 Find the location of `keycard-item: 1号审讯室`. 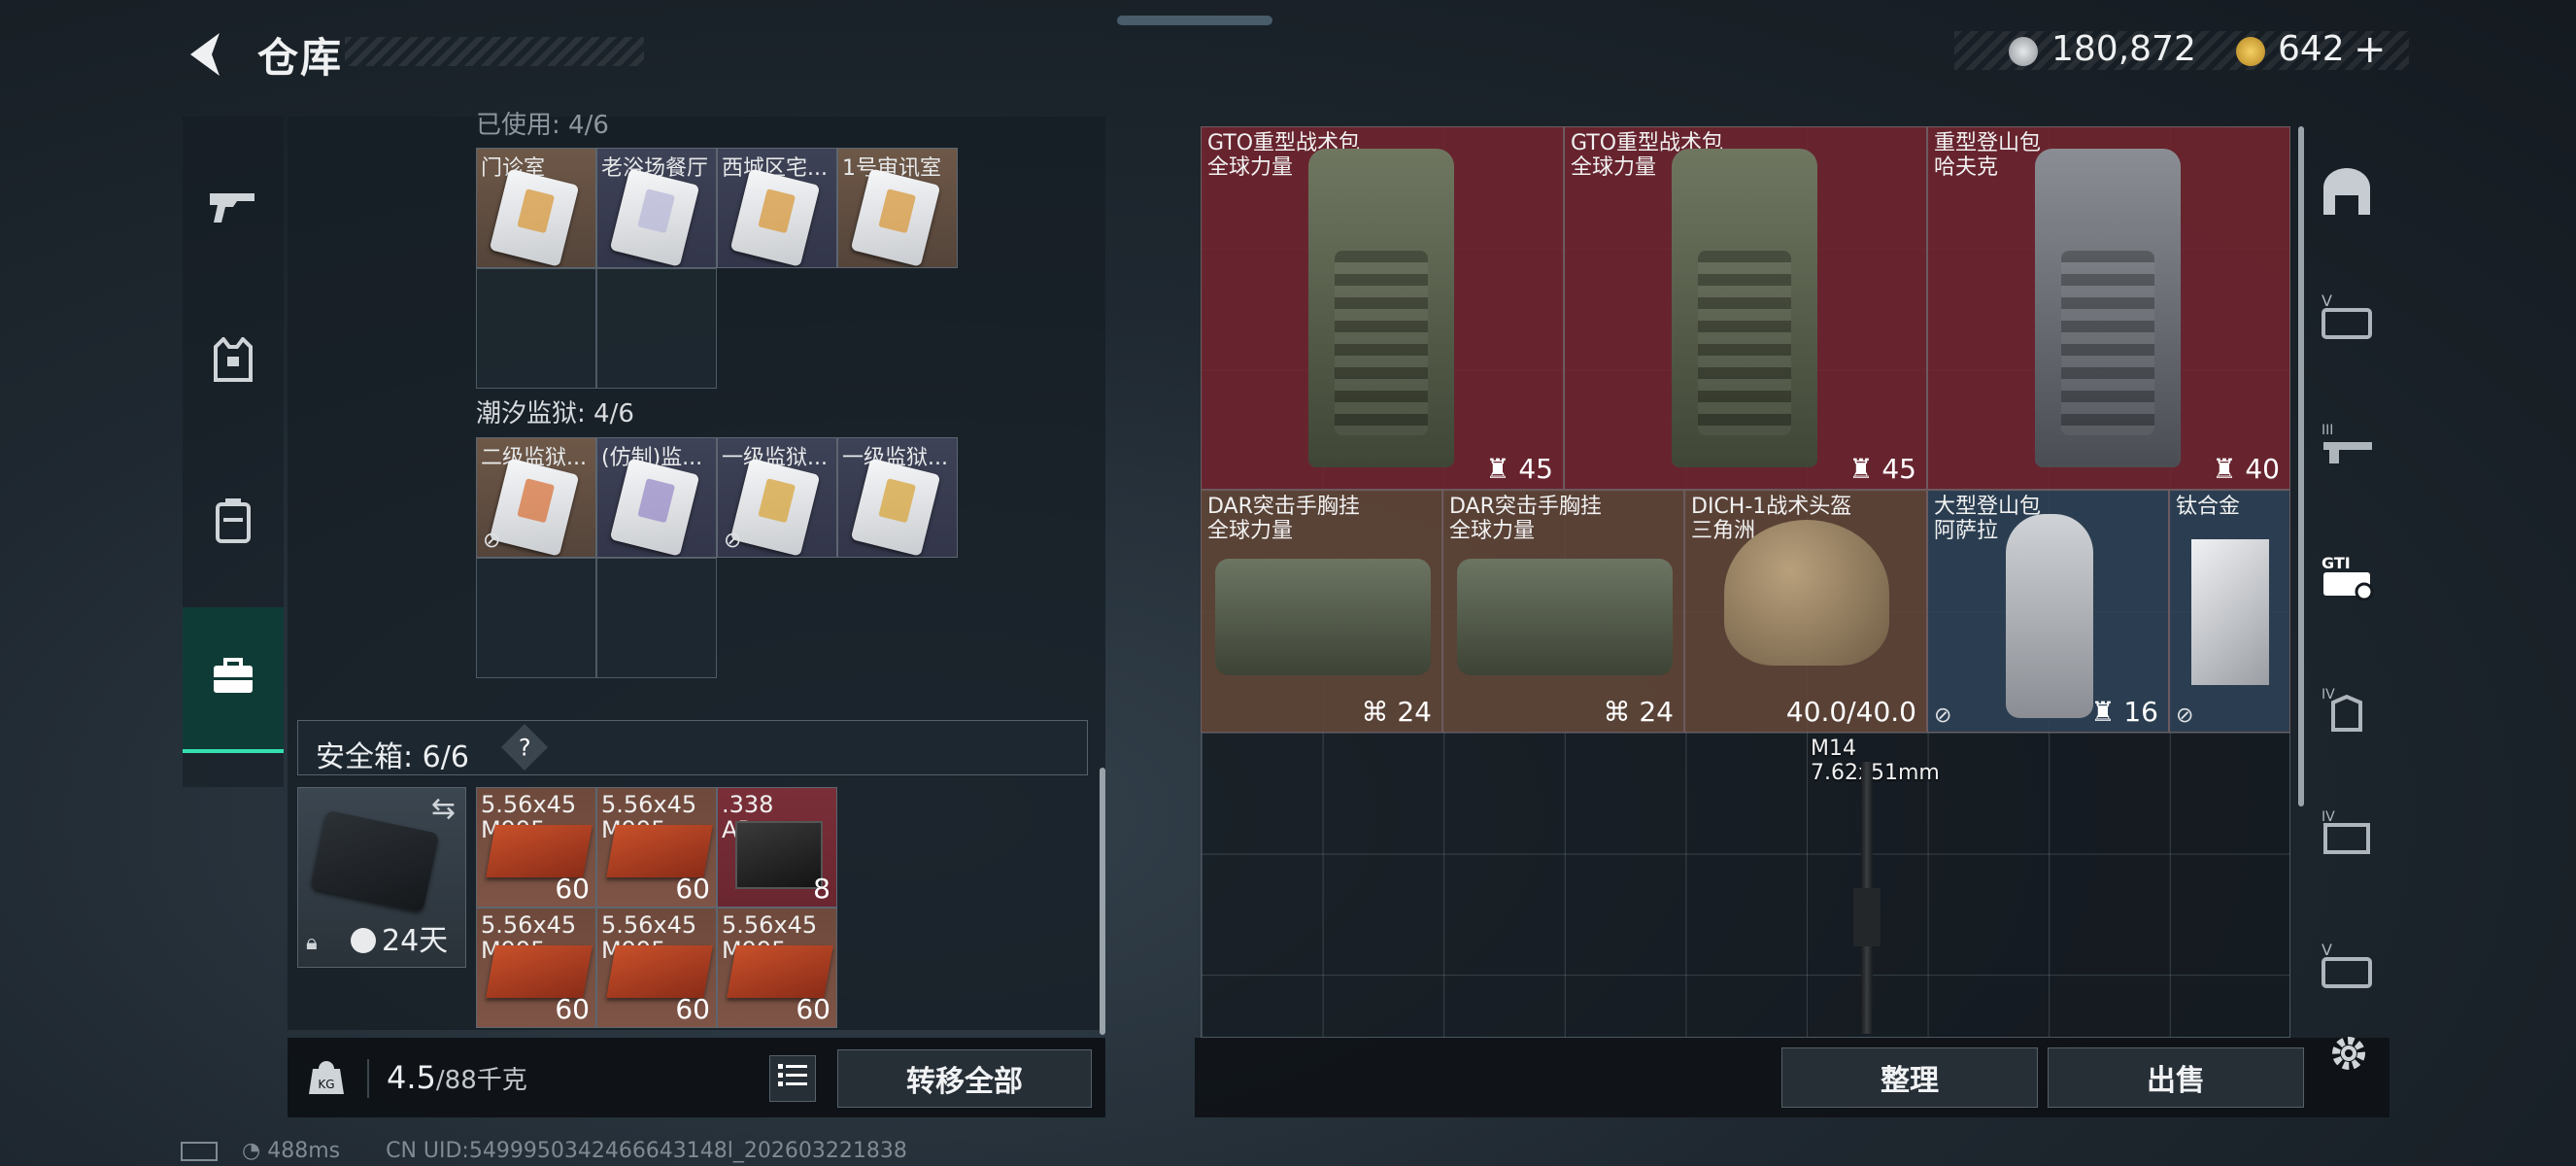

keycard-item: 1号审讯室 is located at coordinates (897, 208).